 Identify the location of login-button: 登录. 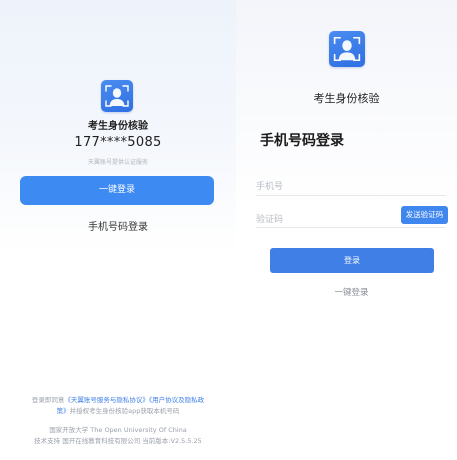
(352, 260).